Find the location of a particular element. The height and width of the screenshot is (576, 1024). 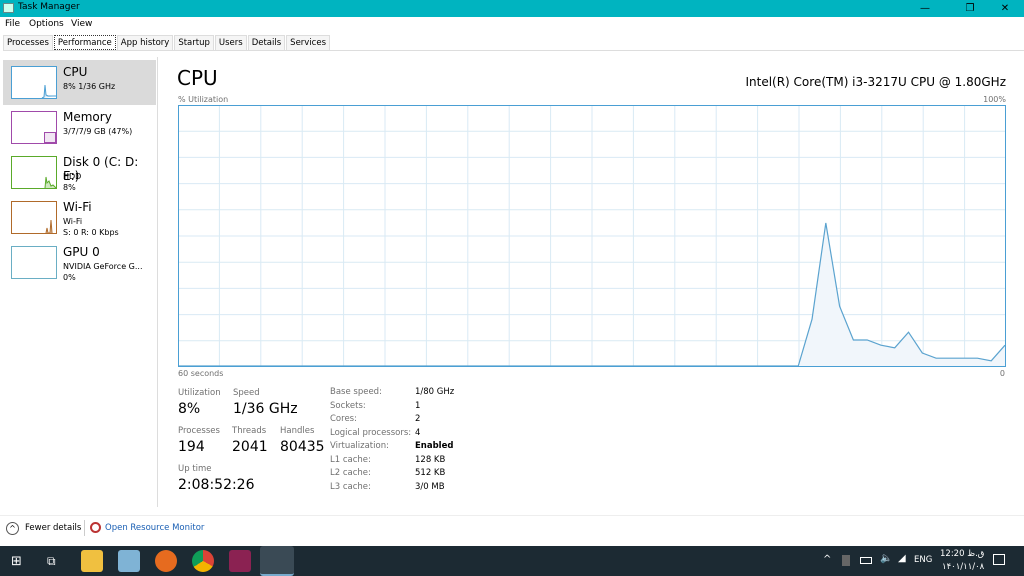

info-value: 512 KB is located at coordinates (430, 473).